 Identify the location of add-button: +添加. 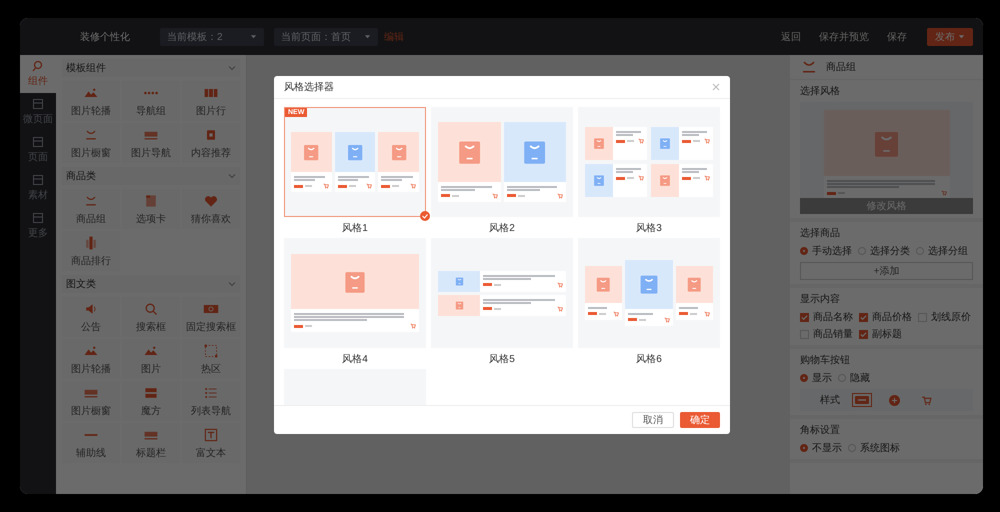
(886, 271).